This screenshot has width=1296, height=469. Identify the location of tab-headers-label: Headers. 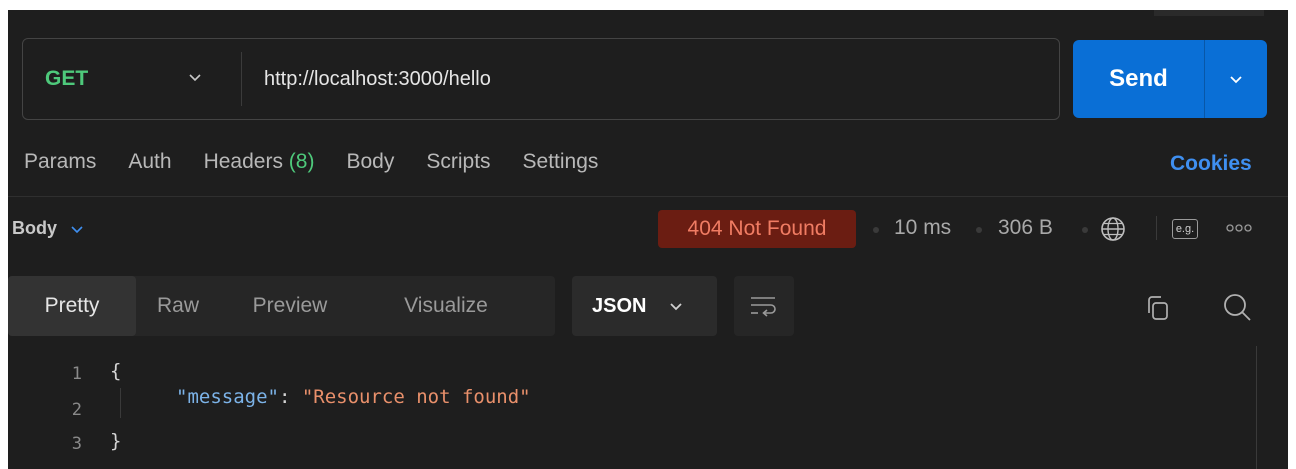
(243, 161).